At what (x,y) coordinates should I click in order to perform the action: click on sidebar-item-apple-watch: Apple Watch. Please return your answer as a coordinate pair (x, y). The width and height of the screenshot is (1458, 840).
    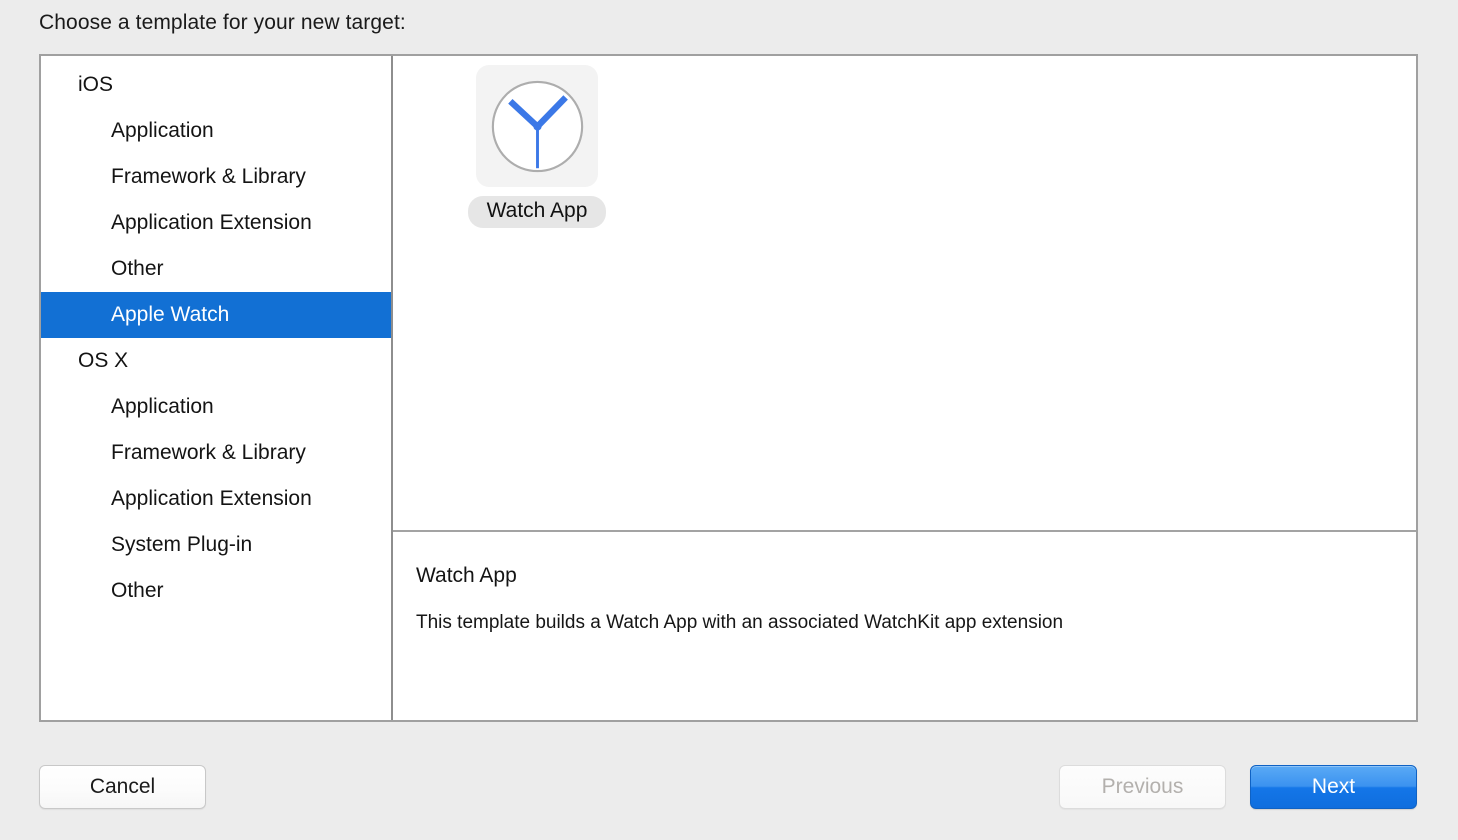
    Looking at the image, I should click on (216, 315).